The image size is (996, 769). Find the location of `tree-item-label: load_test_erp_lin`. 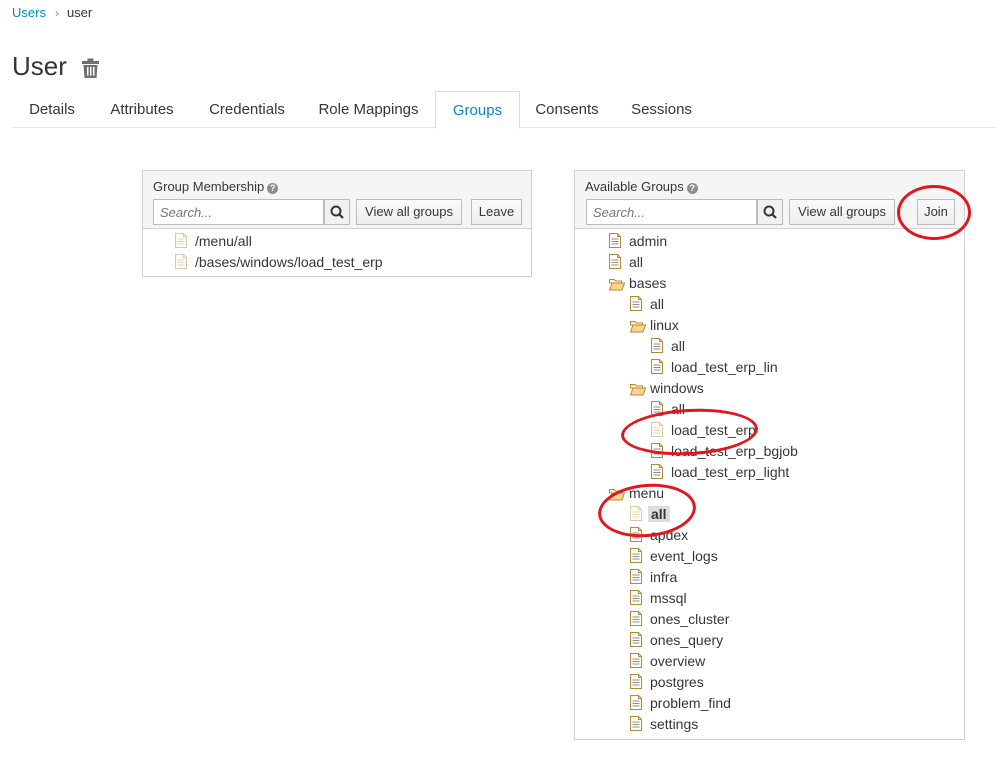

tree-item-label: load_test_erp_lin is located at coordinates (724, 367).